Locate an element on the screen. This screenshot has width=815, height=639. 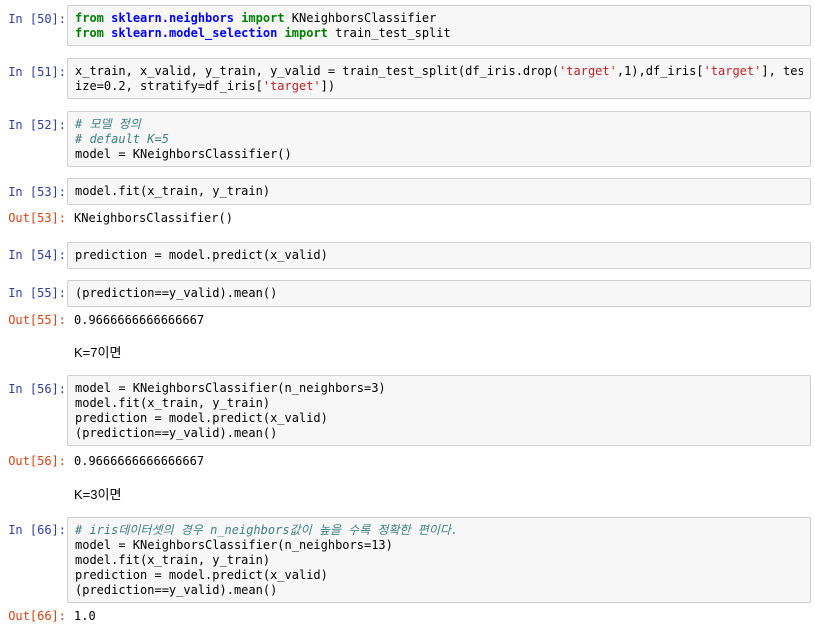
output-prompt: Out[53]: is located at coordinates (37, 218).